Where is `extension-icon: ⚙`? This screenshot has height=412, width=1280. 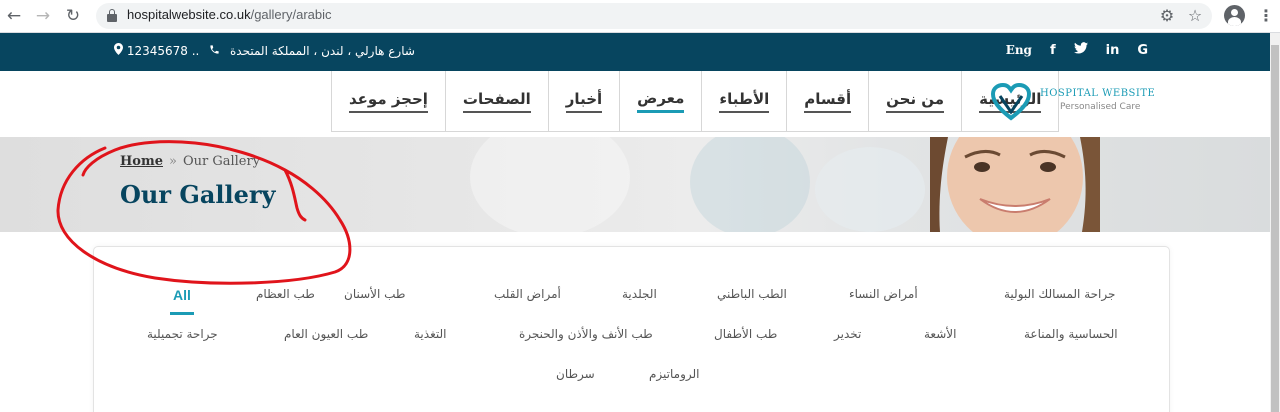 extension-icon: ⚙ is located at coordinates (1167, 16).